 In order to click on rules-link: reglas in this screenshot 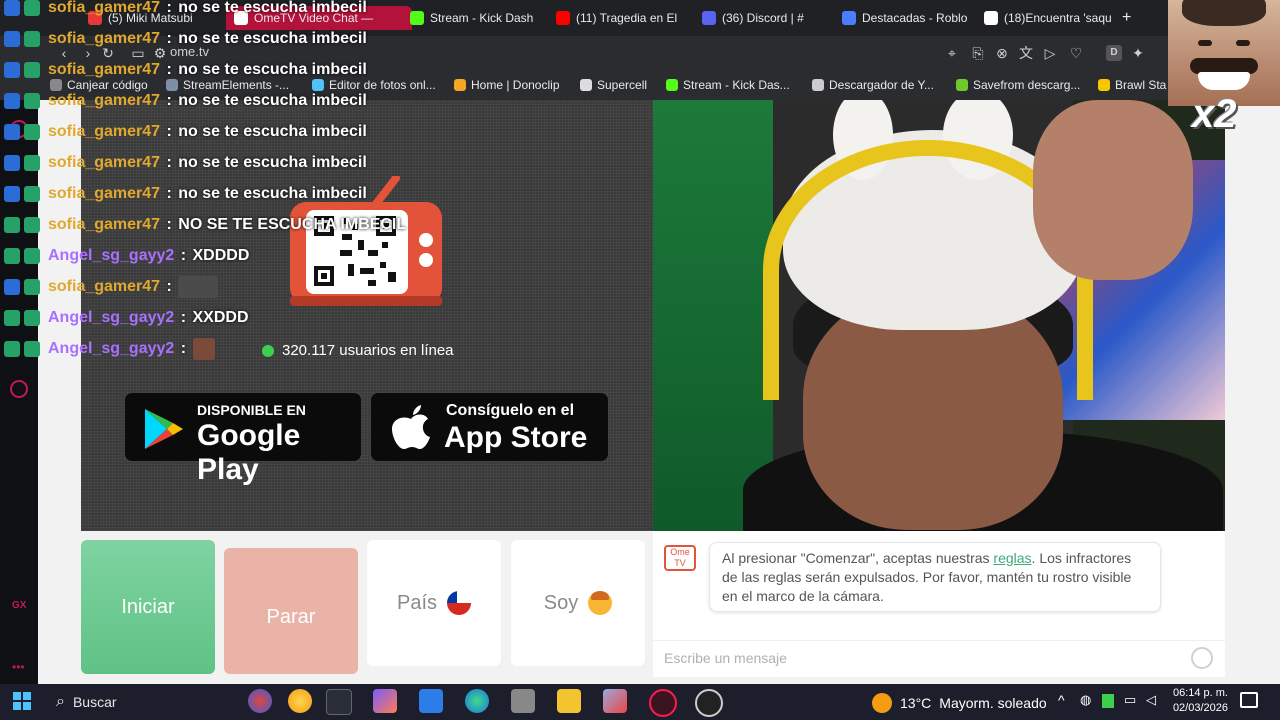, I will do `click(1012, 558)`.